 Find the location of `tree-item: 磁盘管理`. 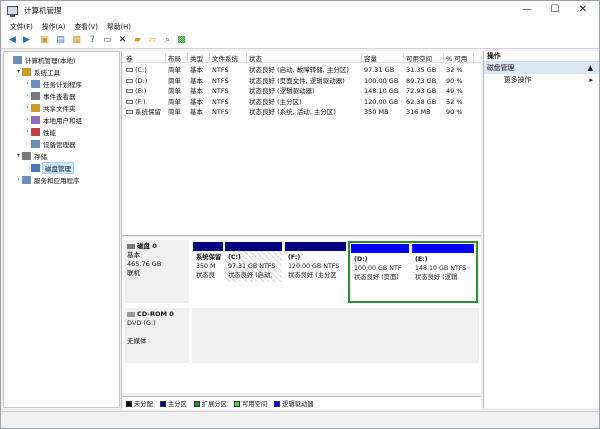

tree-item: 磁盘管理 is located at coordinates (49, 167).